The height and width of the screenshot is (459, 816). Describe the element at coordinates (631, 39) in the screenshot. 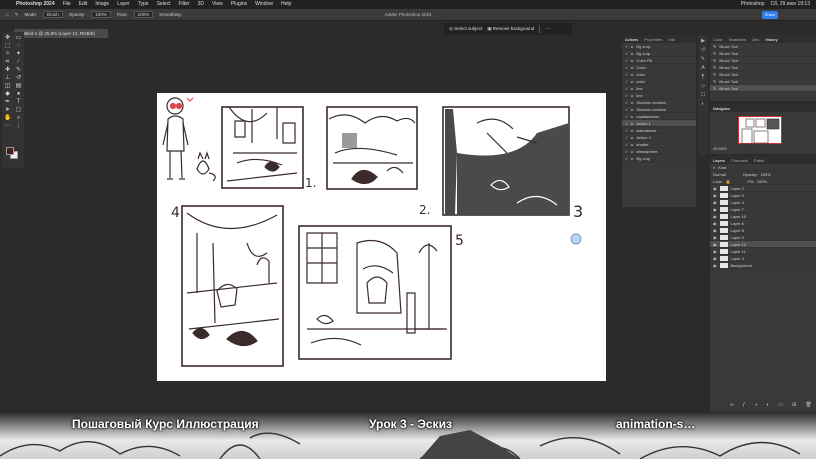

I see `tab-actions: Actions` at that location.